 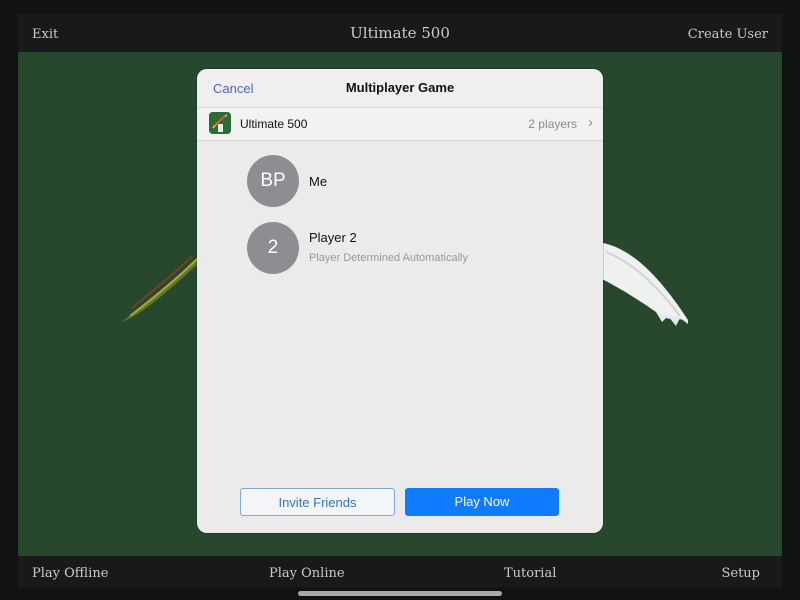 I want to click on setup-button: Setup, so click(x=740, y=573).